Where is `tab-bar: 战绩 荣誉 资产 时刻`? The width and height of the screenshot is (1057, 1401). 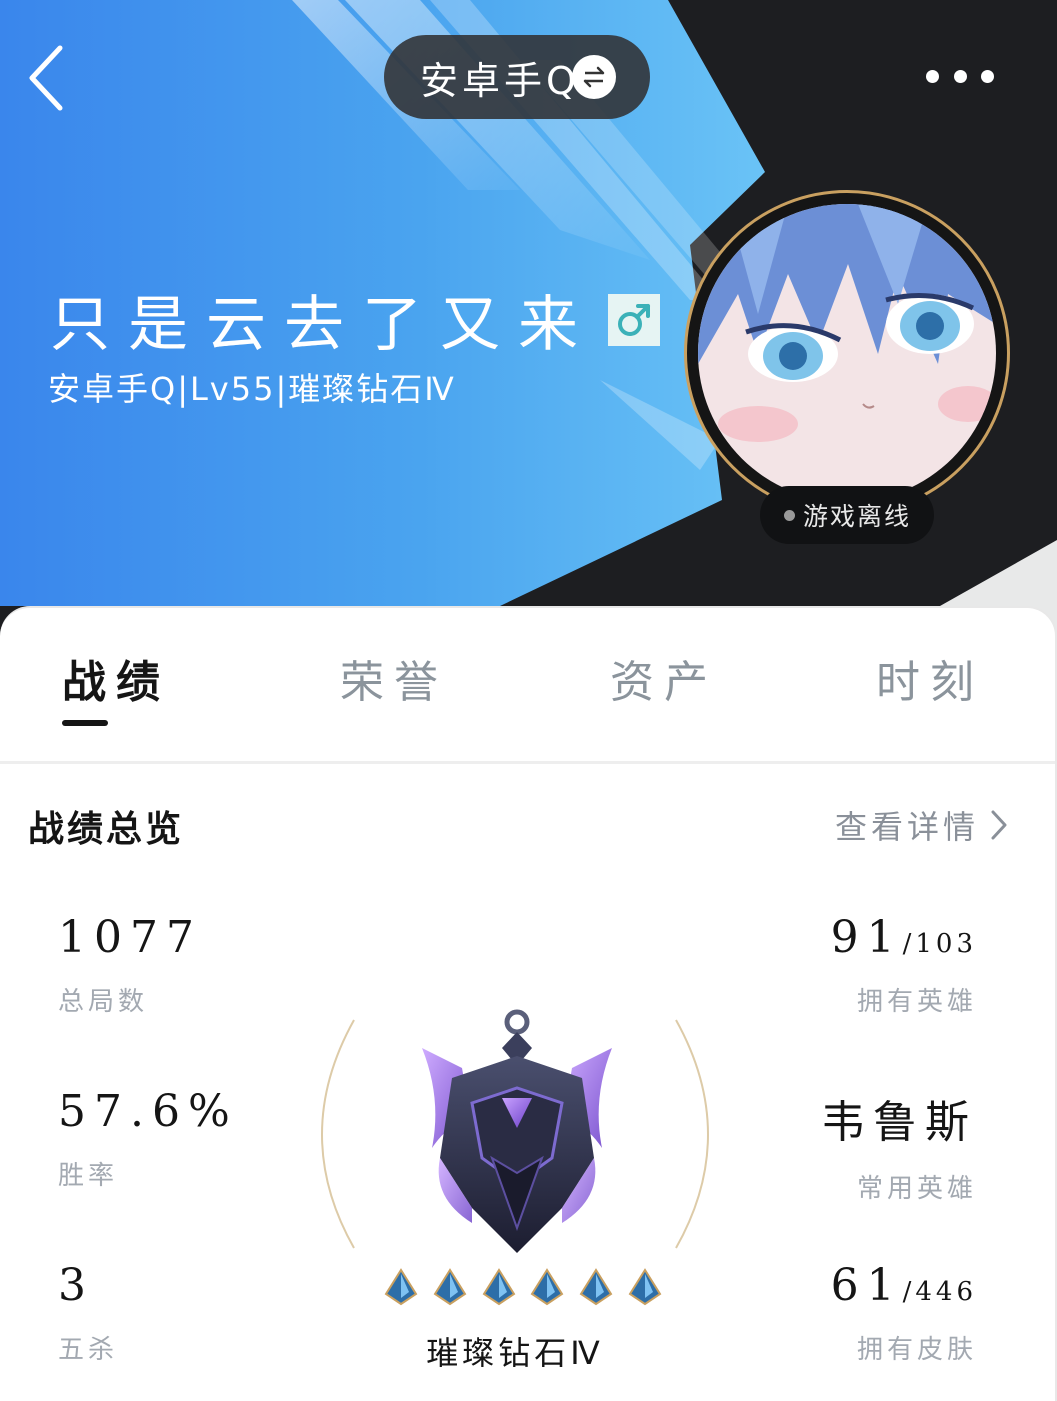
tab-bar: 战绩 荣誉 资产 时刻 is located at coordinates (527, 686).